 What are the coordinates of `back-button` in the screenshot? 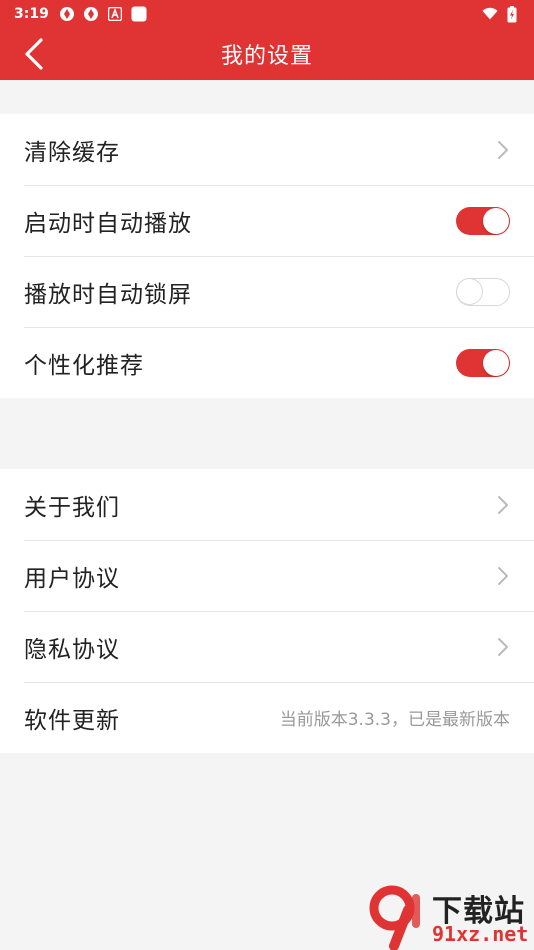 It's located at (34, 54).